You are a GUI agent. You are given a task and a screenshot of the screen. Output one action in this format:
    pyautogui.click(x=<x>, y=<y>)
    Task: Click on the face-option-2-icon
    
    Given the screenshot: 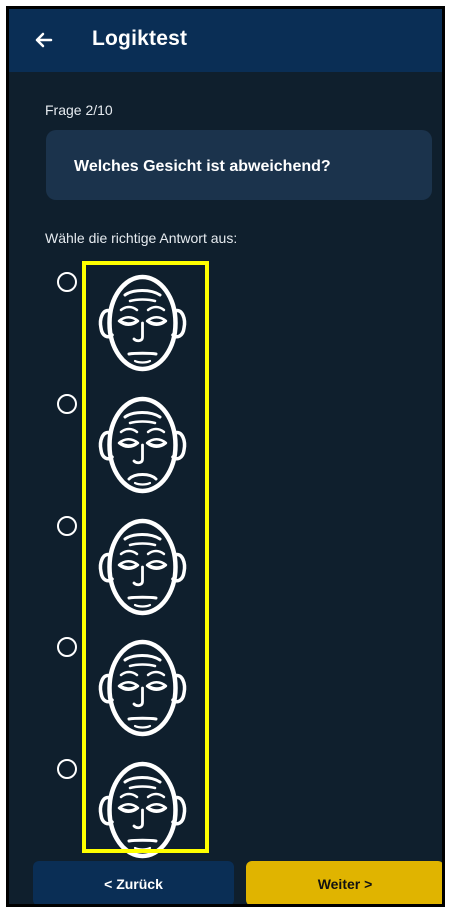 What is the action you would take?
    pyautogui.click(x=142, y=445)
    